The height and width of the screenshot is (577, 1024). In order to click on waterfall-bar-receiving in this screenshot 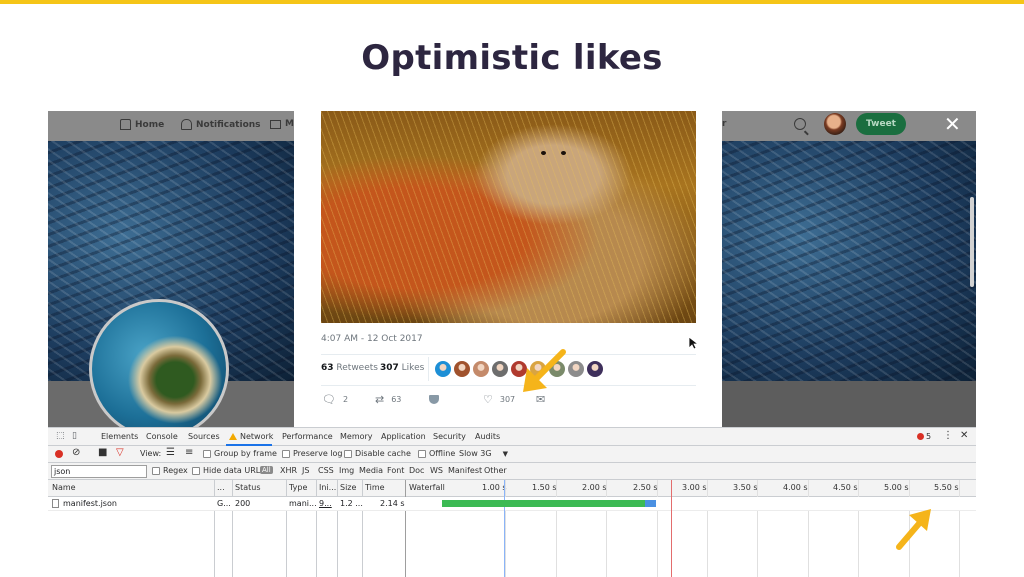, I will do `click(543, 503)`.